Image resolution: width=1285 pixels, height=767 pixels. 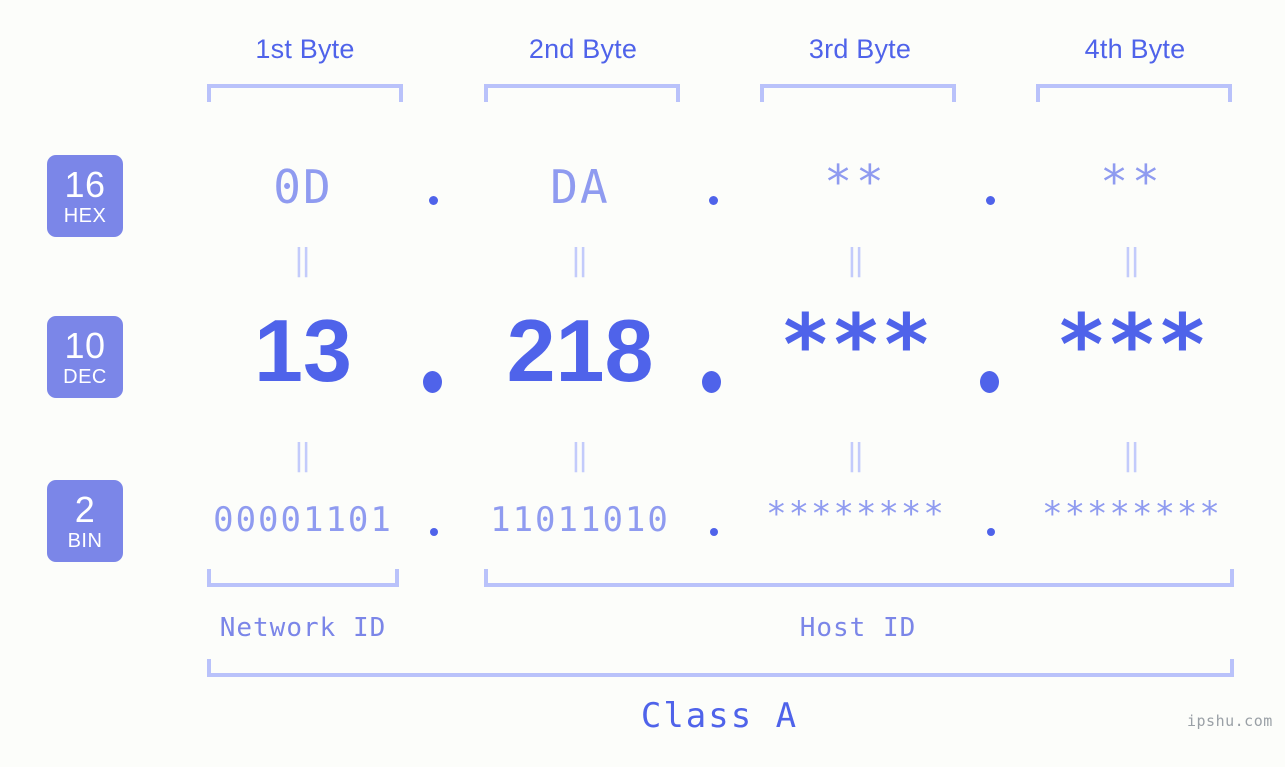 I want to click on dec-byte-3: ***, so click(x=856, y=345).